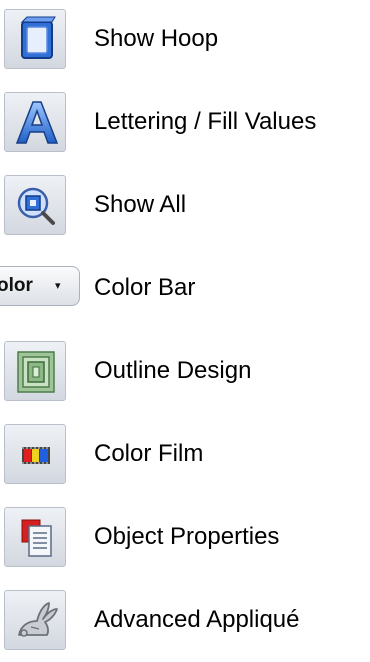 Image resolution: width=370 pixels, height=662 pixels. Describe the element at coordinates (149, 453) in the screenshot. I see `color-film-label: Color Film` at that location.